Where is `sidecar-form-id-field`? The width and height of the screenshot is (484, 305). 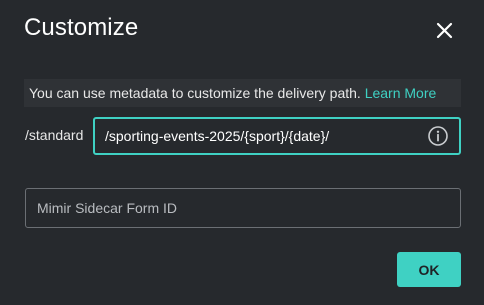
sidecar-form-id-field is located at coordinates (243, 208).